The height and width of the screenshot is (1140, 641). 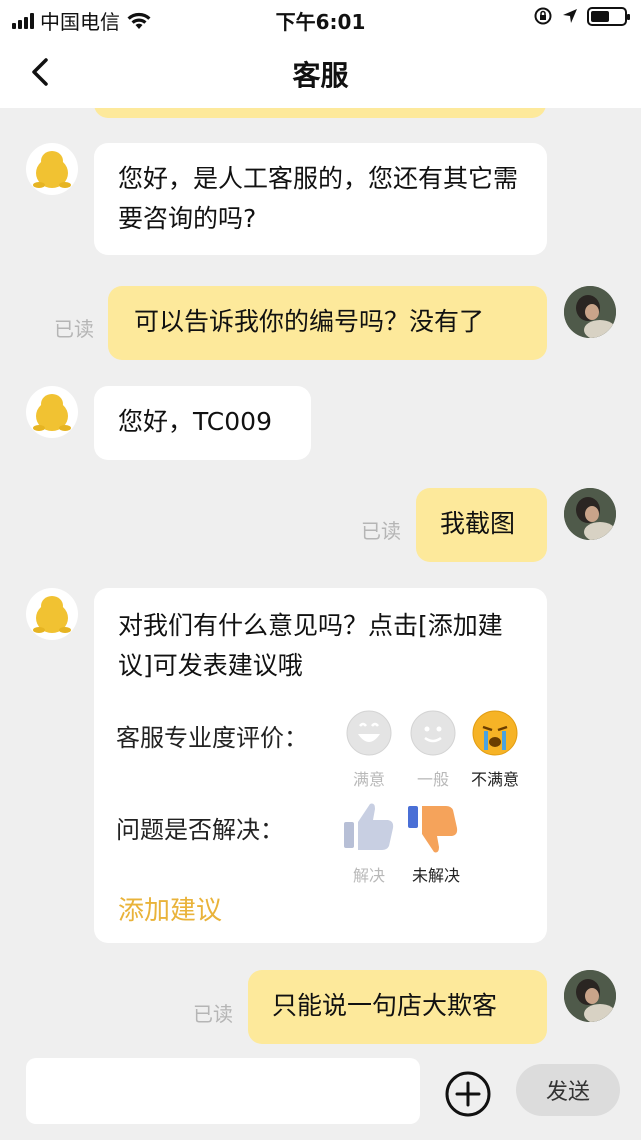 What do you see at coordinates (368, 779) in the screenshot?
I see `rating-label: 满意` at bounding box center [368, 779].